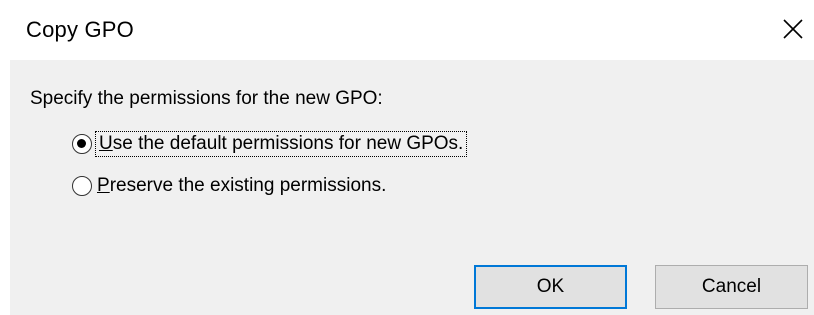 Image resolution: width=814 pixels, height=315 pixels. I want to click on radio-button-selected, so click(82, 144).